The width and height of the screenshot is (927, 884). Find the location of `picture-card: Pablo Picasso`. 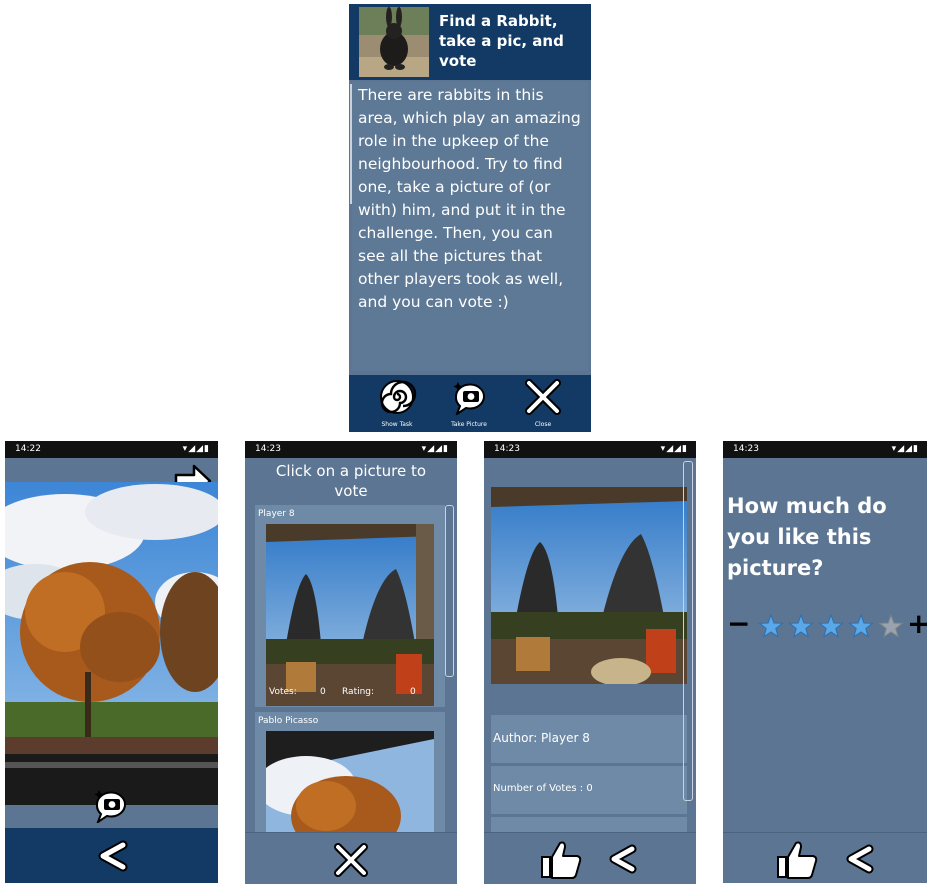

picture-card: Pablo Picasso is located at coordinates (350, 772).